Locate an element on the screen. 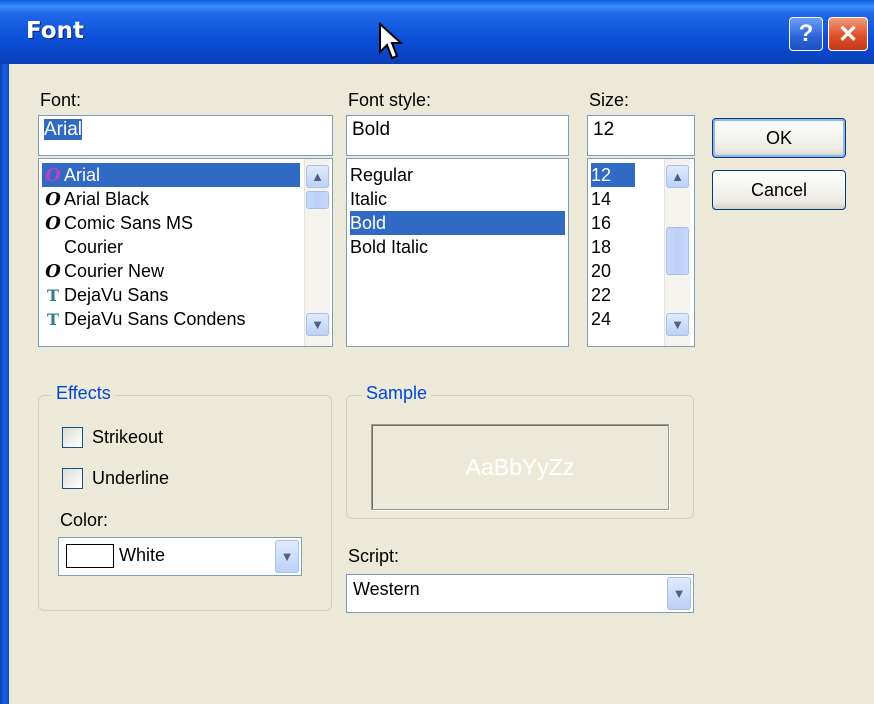 The width and height of the screenshot is (874, 704). sample-preview: AaBbYyZz is located at coordinates (520, 467).